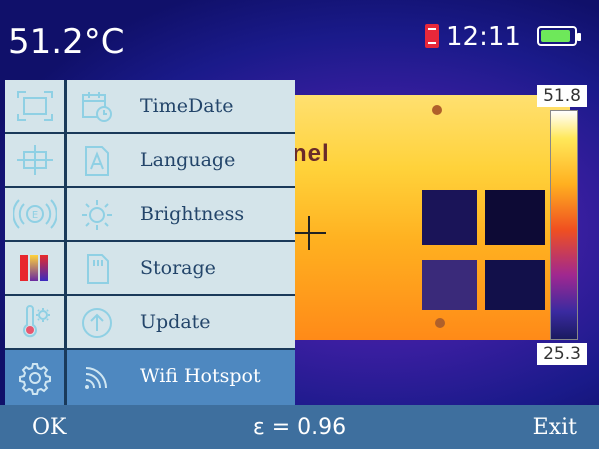 The height and width of the screenshot is (449, 599). I want to click on crosshair-box-icon, so click(36, 160).